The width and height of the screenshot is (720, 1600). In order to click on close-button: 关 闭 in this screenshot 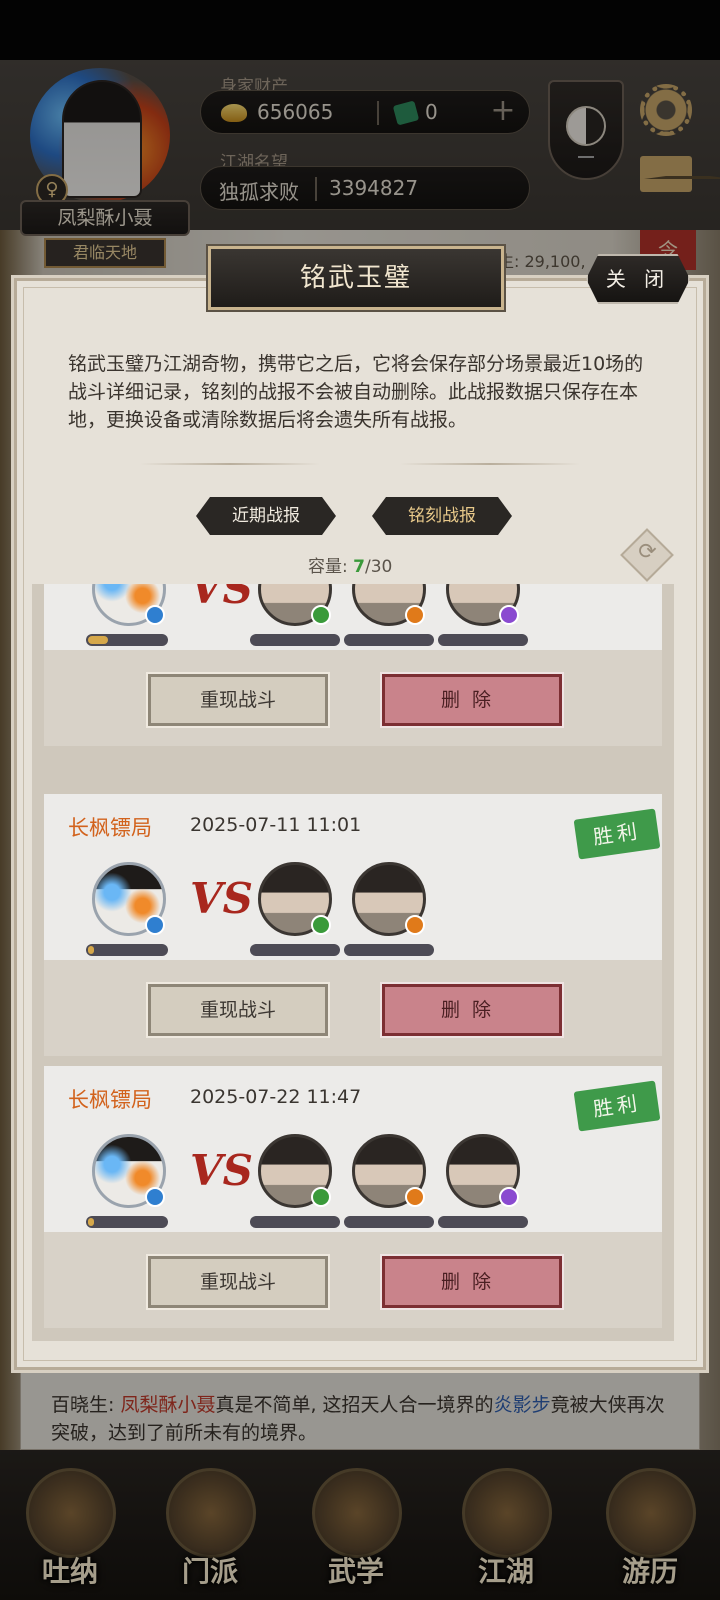, I will do `click(638, 279)`.